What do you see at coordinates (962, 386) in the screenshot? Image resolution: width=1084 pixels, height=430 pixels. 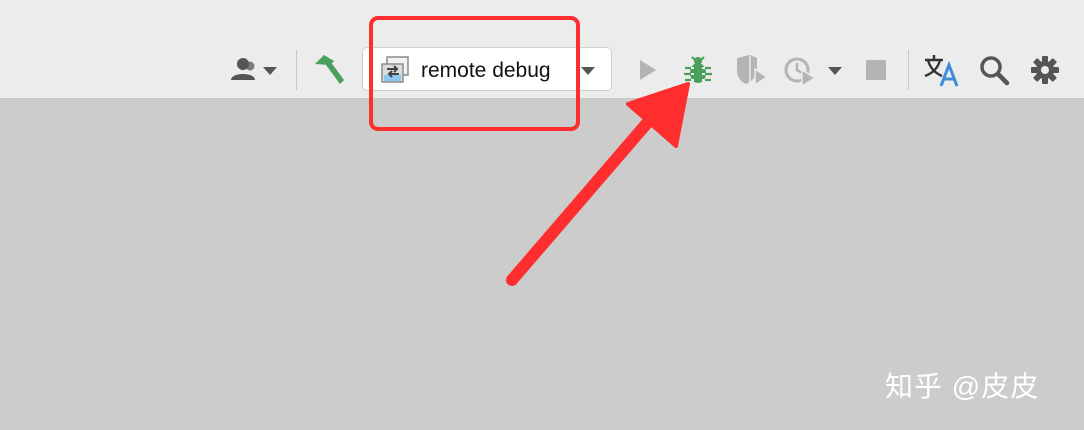 I see `watermark: 知乎 @皮皮` at bounding box center [962, 386].